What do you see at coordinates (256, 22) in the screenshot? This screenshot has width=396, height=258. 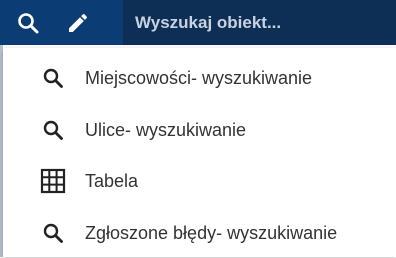 I see `search-input` at bounding box center [256, 22].